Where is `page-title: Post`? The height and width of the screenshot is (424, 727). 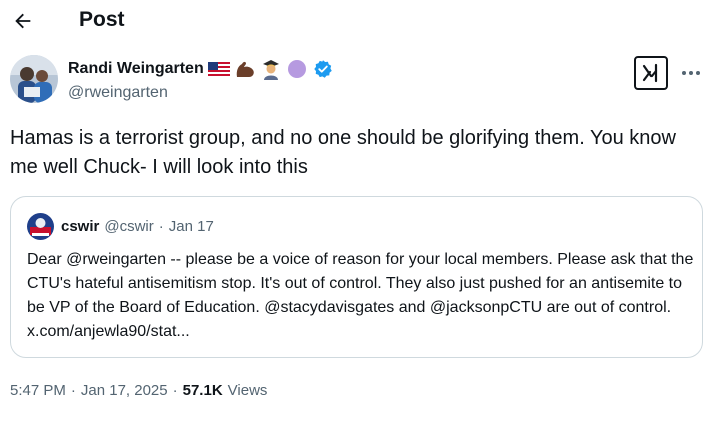 page-title: Post is located at coordinates (102, 19).